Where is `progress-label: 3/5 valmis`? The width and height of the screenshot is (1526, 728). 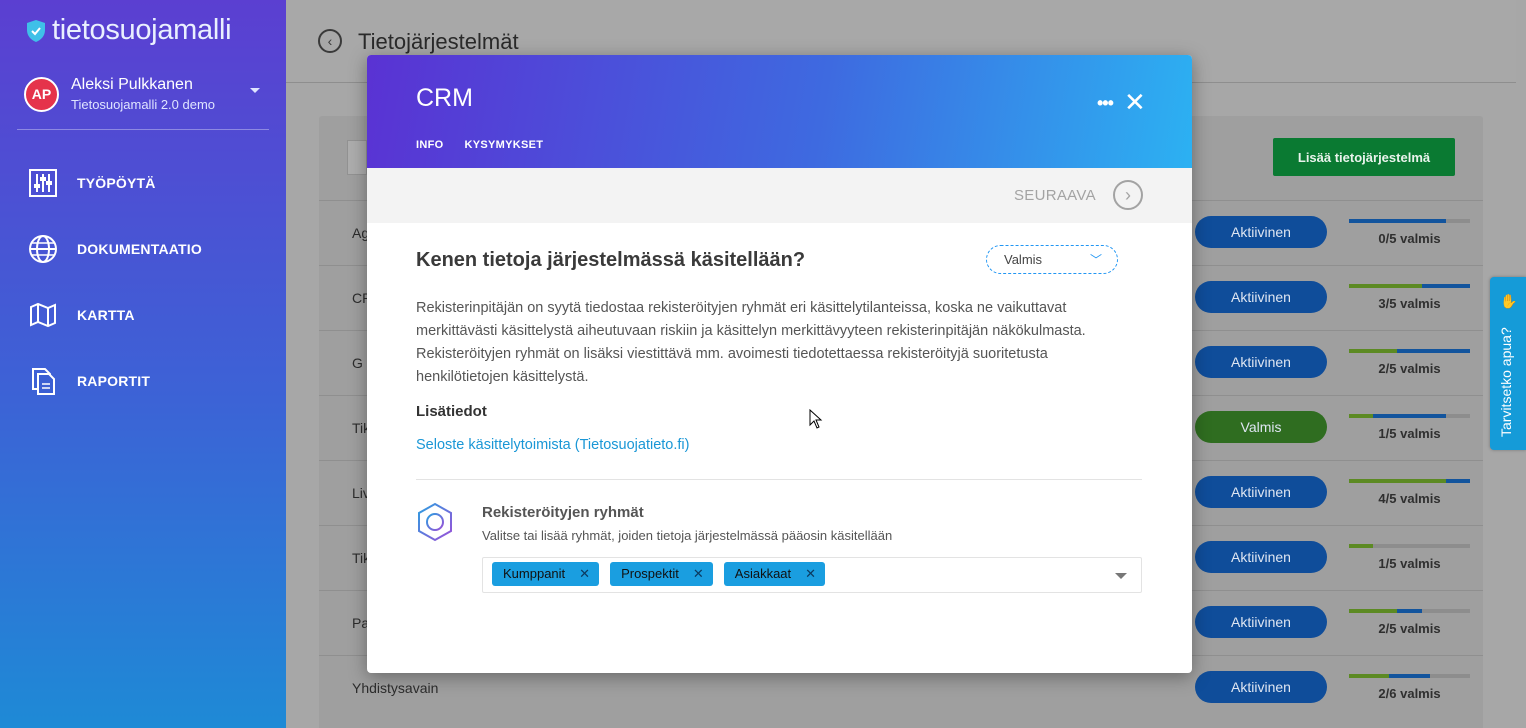
progress-label: 3/5 valmis is located at coordinates (1409, 303).